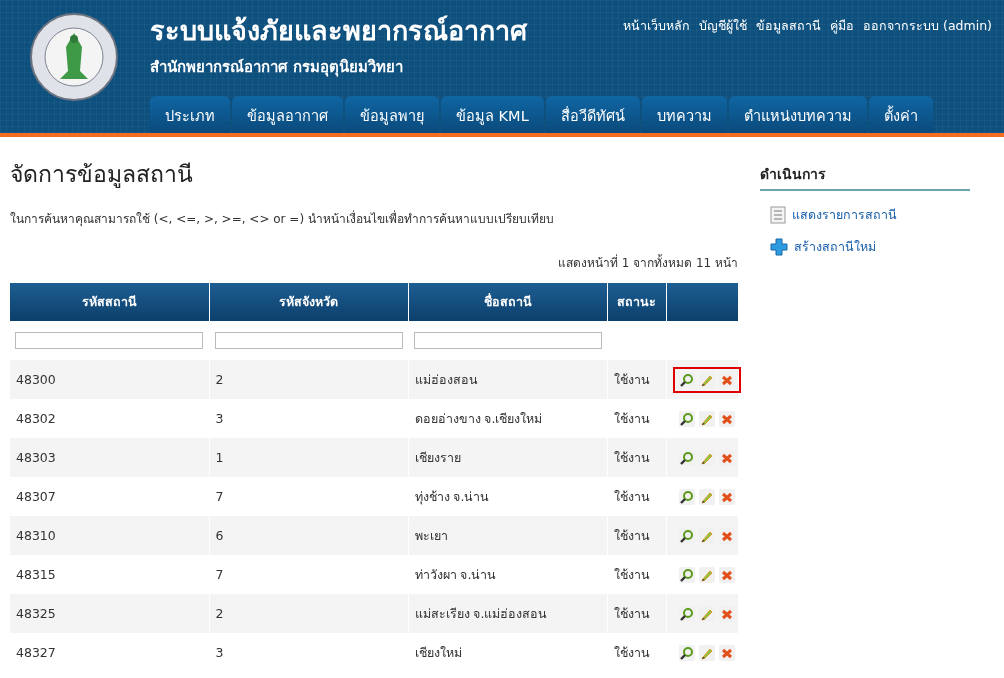 The width and height of the screenshot is (1004, 678). What do you see at coordinates (865, 178) in the screenshot?
I see `sidebar-heading: ดำเนินการ` at bounding box center [865, 178].